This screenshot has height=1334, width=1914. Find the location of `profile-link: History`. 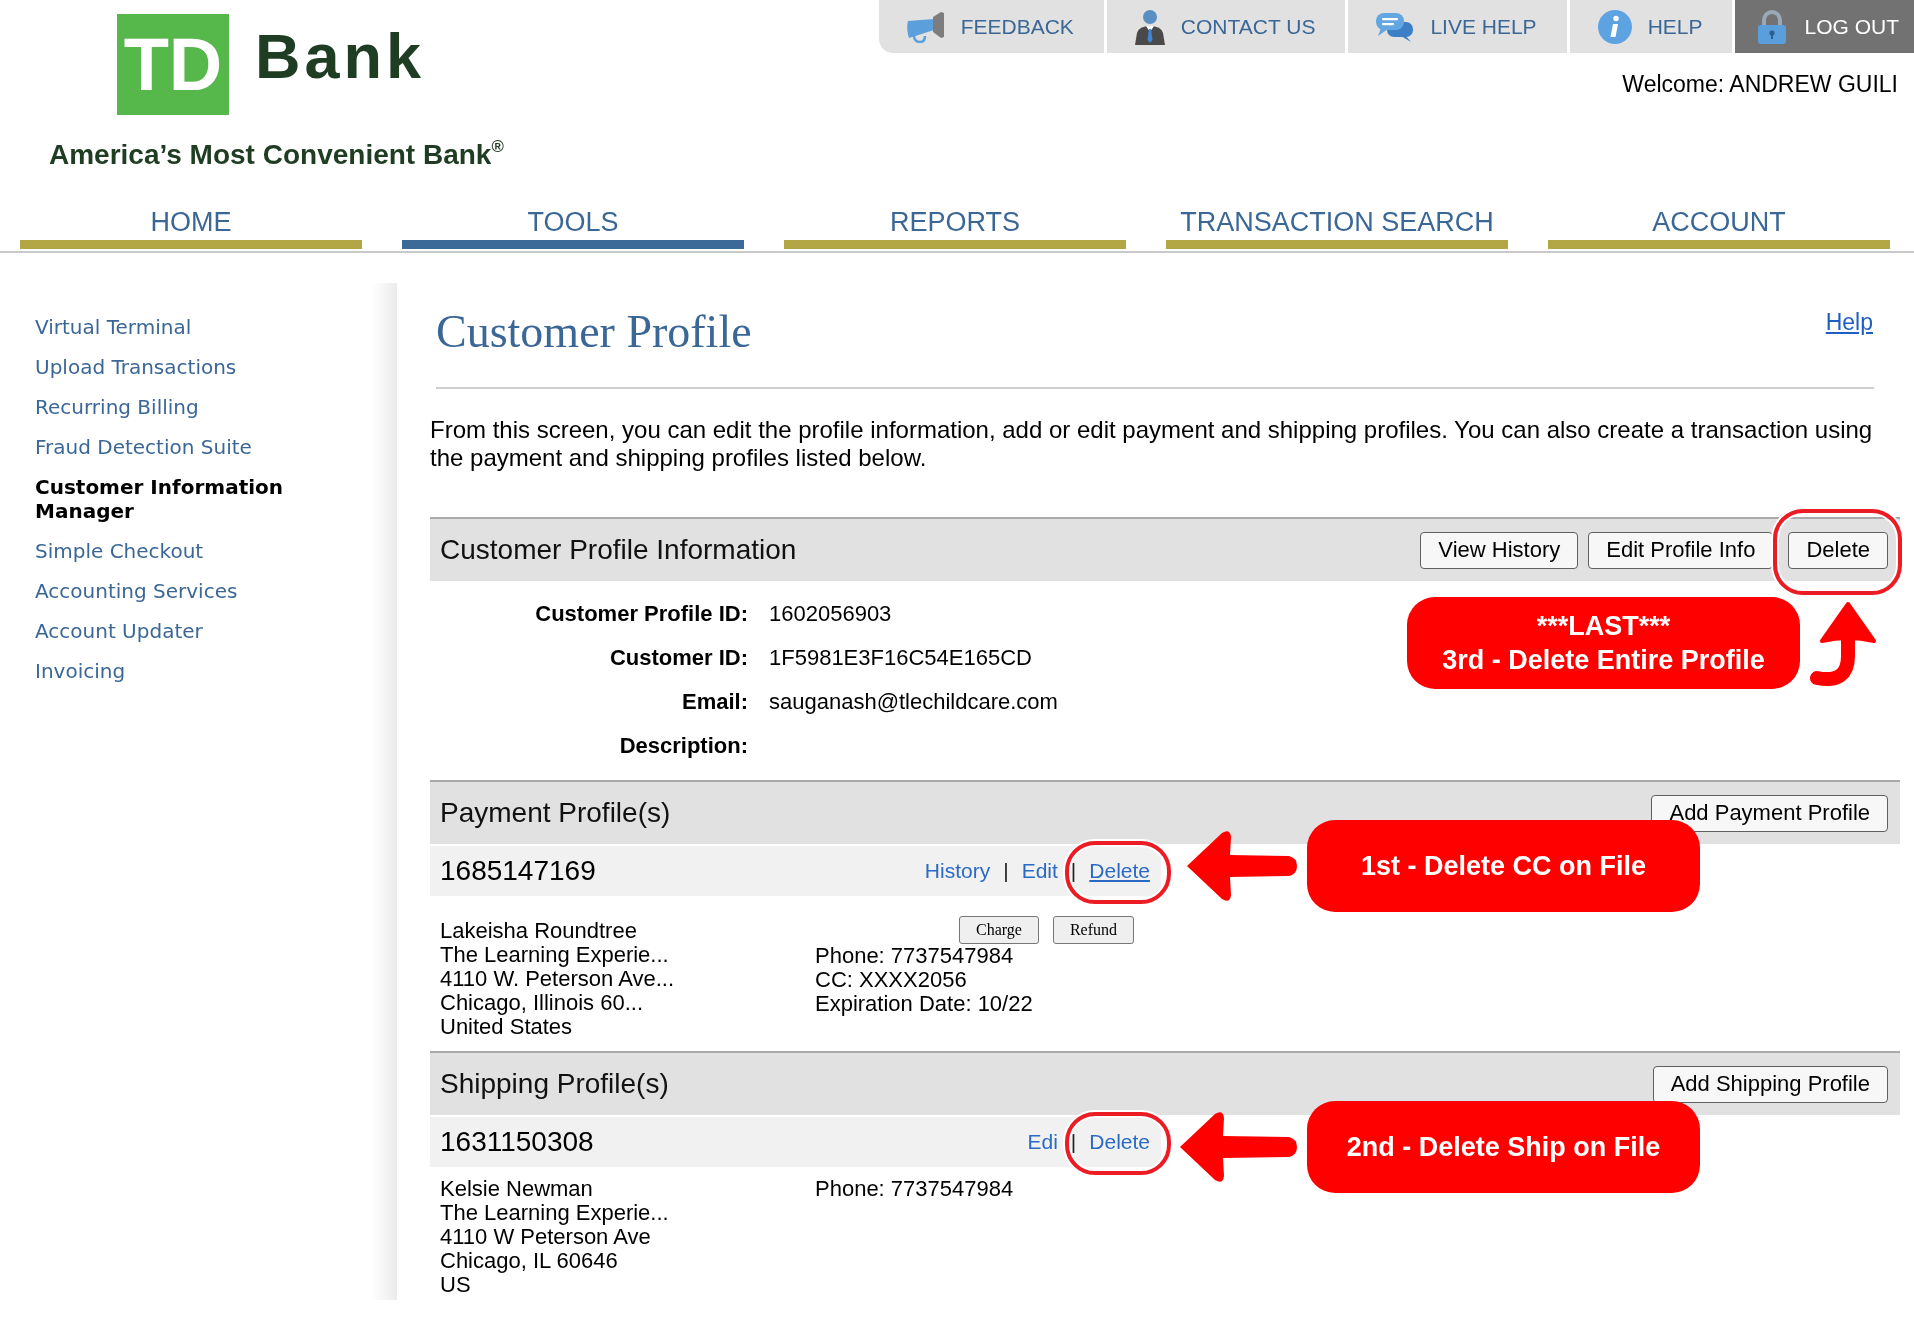

profile-link: History is located at coordinates (957, 871).